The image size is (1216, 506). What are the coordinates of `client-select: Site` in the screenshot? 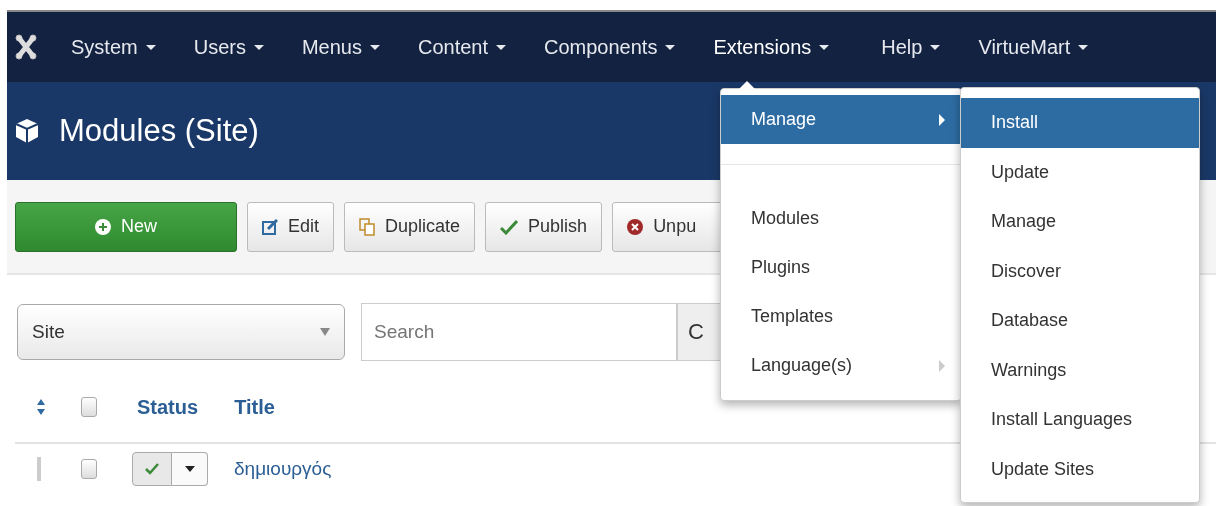 It's located at (181, 332).